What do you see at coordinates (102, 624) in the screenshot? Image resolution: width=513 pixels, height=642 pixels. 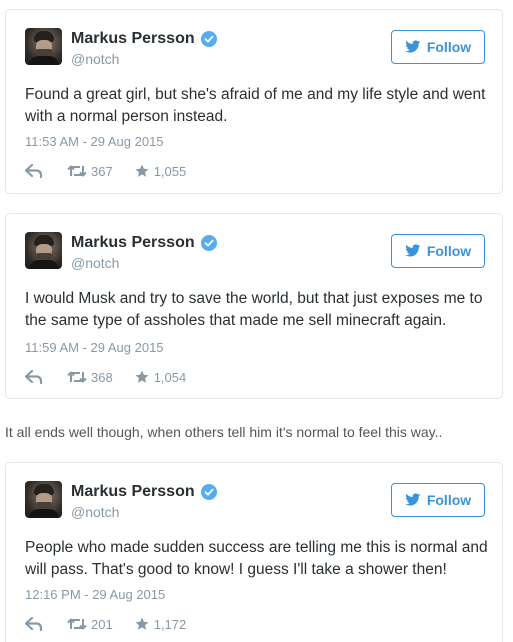 I see `retweet-count: 201` at bounding box center [102, 624].